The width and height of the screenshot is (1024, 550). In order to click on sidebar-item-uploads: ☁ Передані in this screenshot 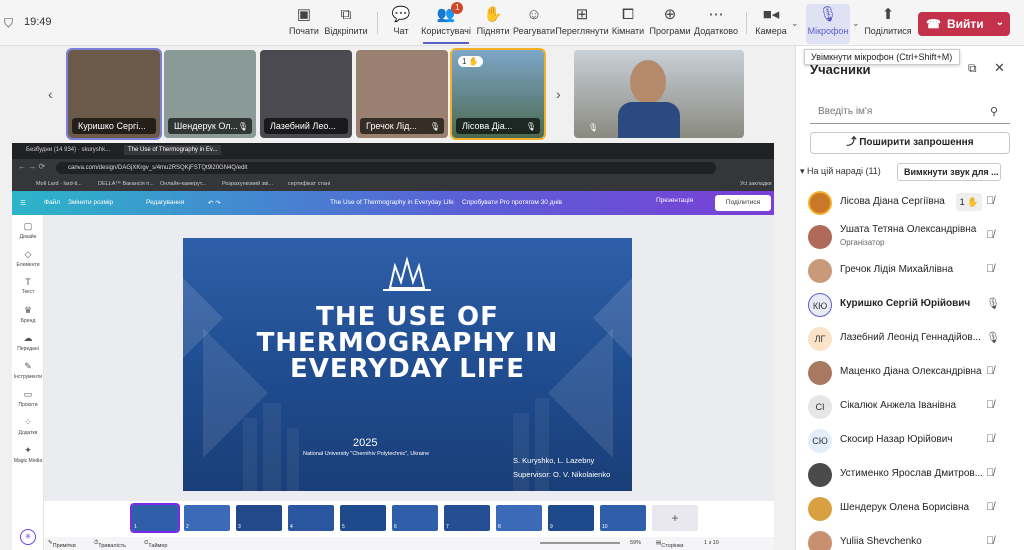, I will do `click(28, 342)`.